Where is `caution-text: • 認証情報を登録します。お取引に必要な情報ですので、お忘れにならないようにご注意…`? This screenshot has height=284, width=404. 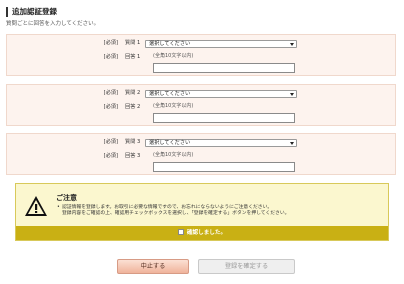
caution-text: • 認証情報を登録します。お取引に必要な情報ですので、お忘れにならないようにご注意… is located at coordinates (173, 211).